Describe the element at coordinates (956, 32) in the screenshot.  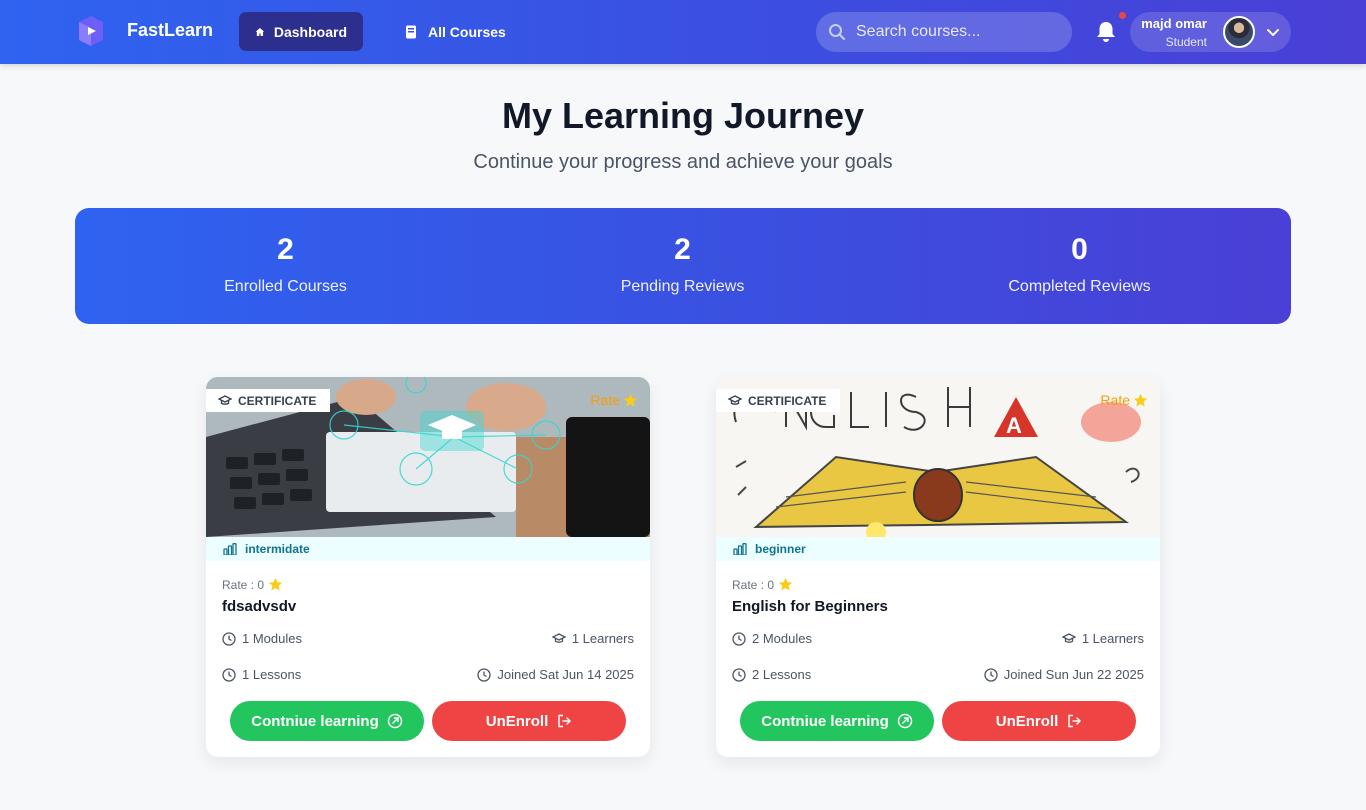
I see `search-input` at that location.